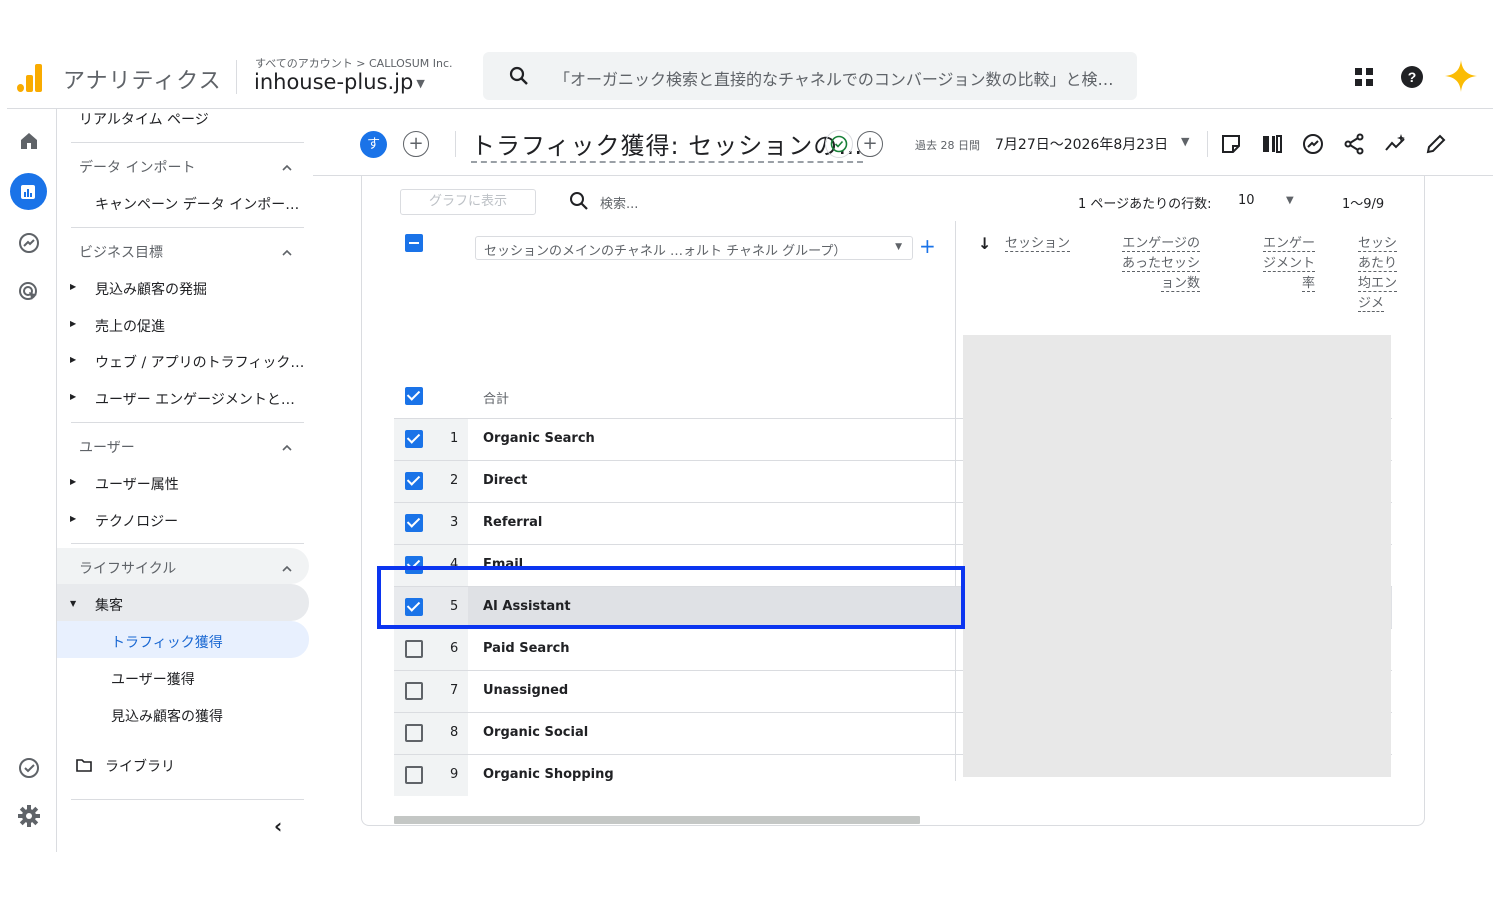 This screenshot has height=900, width=1500. Describe the element at coordinates (144, 119) in the screenshot. I see `nav-item-realtime: リアルタイム ページ` at that location.